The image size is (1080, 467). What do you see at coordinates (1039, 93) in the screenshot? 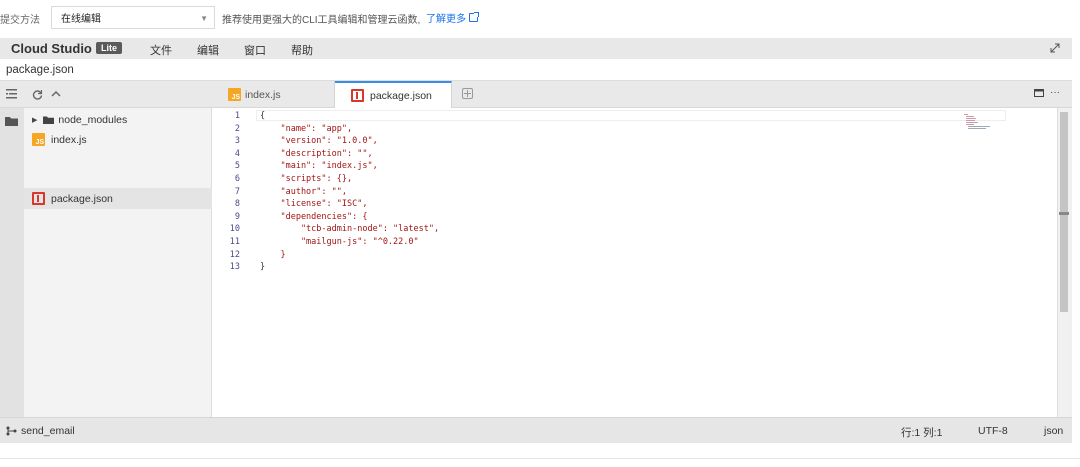
I see `split-editor-icon` at bounding box center [1039, 93].